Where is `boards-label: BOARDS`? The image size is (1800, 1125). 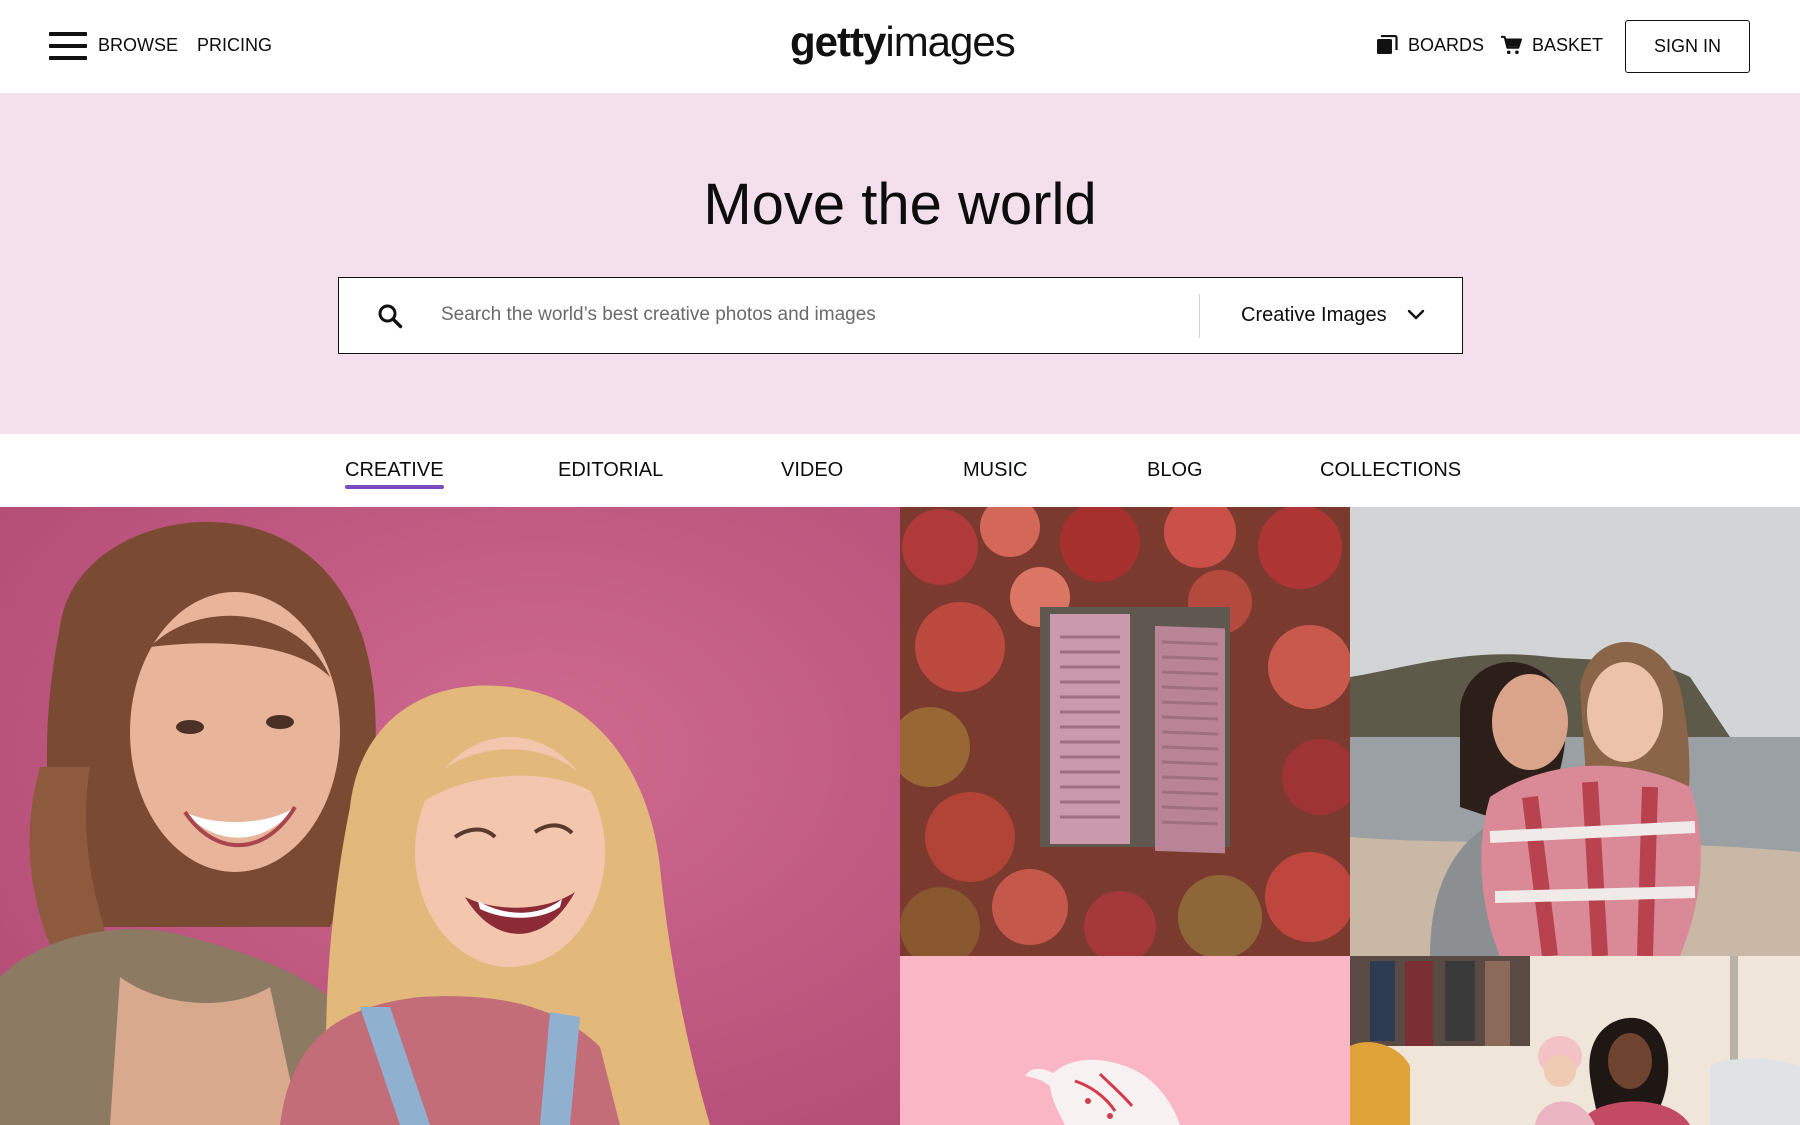 boards-label: BOARDS is located at coordinates (1446, 44).